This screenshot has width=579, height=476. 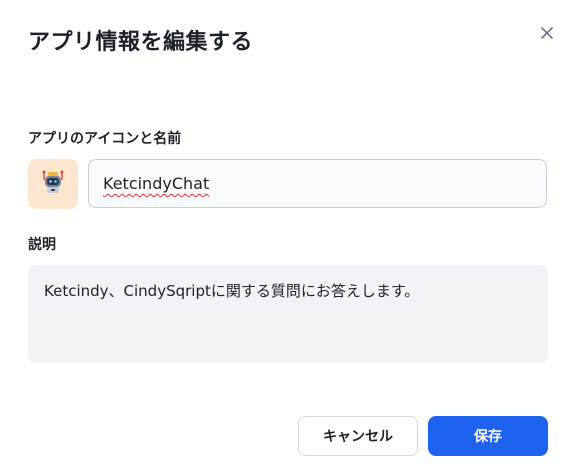 I want to click on robot-icon, so click(x=53, y=184).